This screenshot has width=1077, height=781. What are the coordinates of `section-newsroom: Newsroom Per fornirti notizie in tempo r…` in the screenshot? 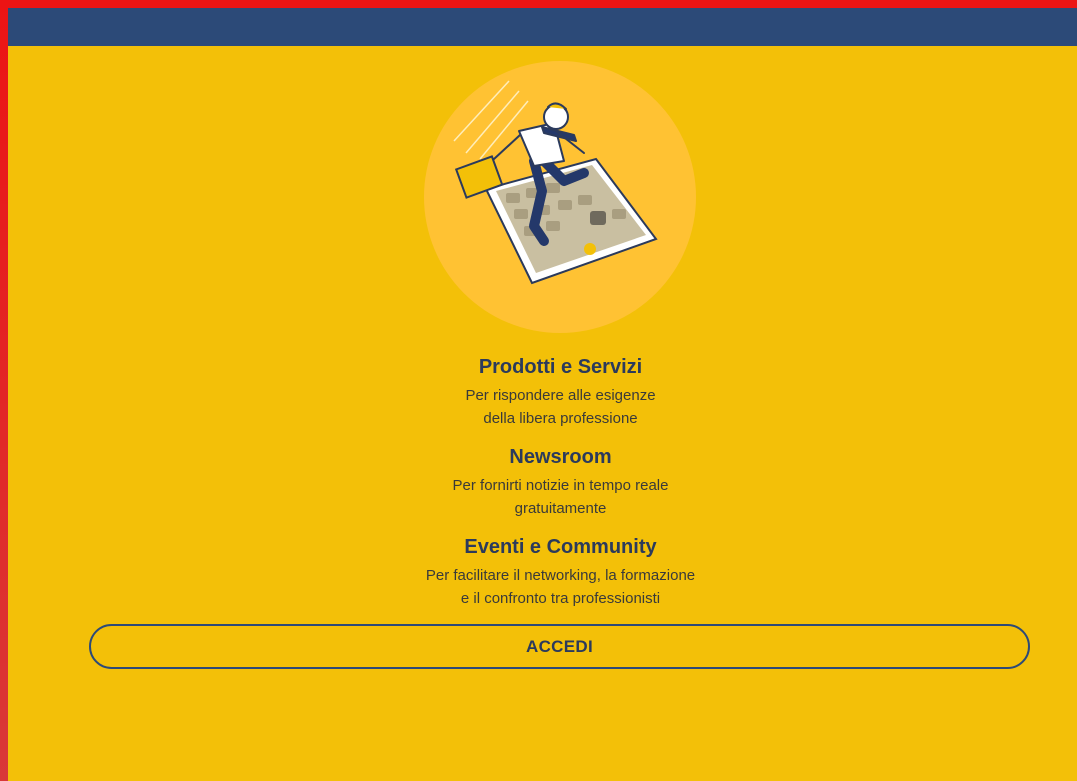 It's located at (560, 482).